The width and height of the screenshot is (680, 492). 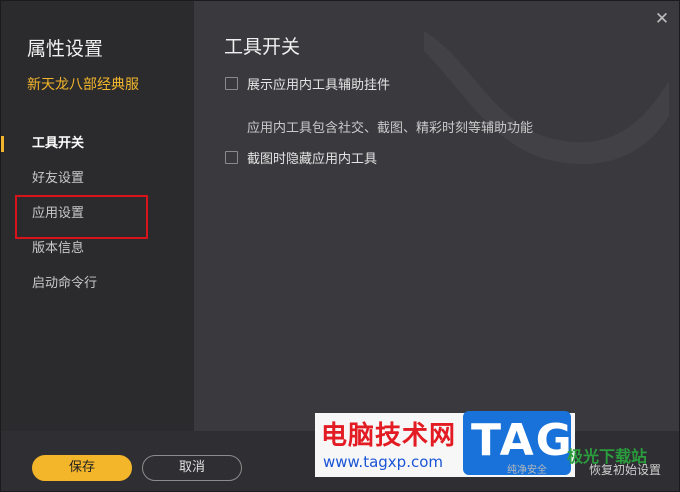 I want to click on annotation-highlight-box, so click(x=81, y=217).